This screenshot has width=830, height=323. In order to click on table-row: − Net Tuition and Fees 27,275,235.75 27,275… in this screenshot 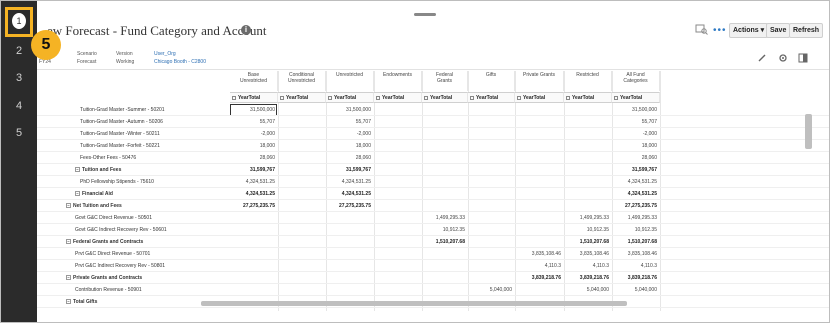, I will do `click(433, 206)`.